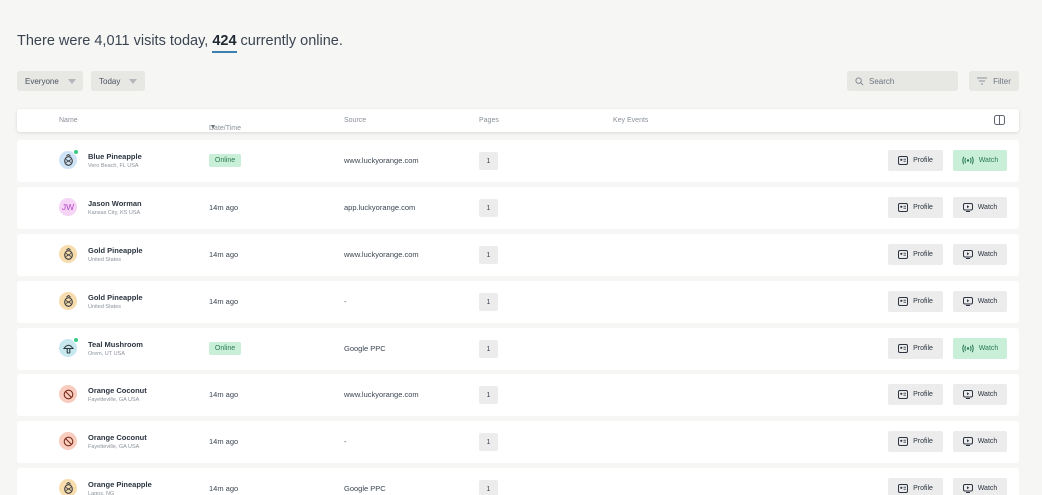 This screenshot has height=495, width=1042. Describe the element at coordinates (106, 354) in the screenshot. I see `visitor-location: Orem, UT USA` at that location.